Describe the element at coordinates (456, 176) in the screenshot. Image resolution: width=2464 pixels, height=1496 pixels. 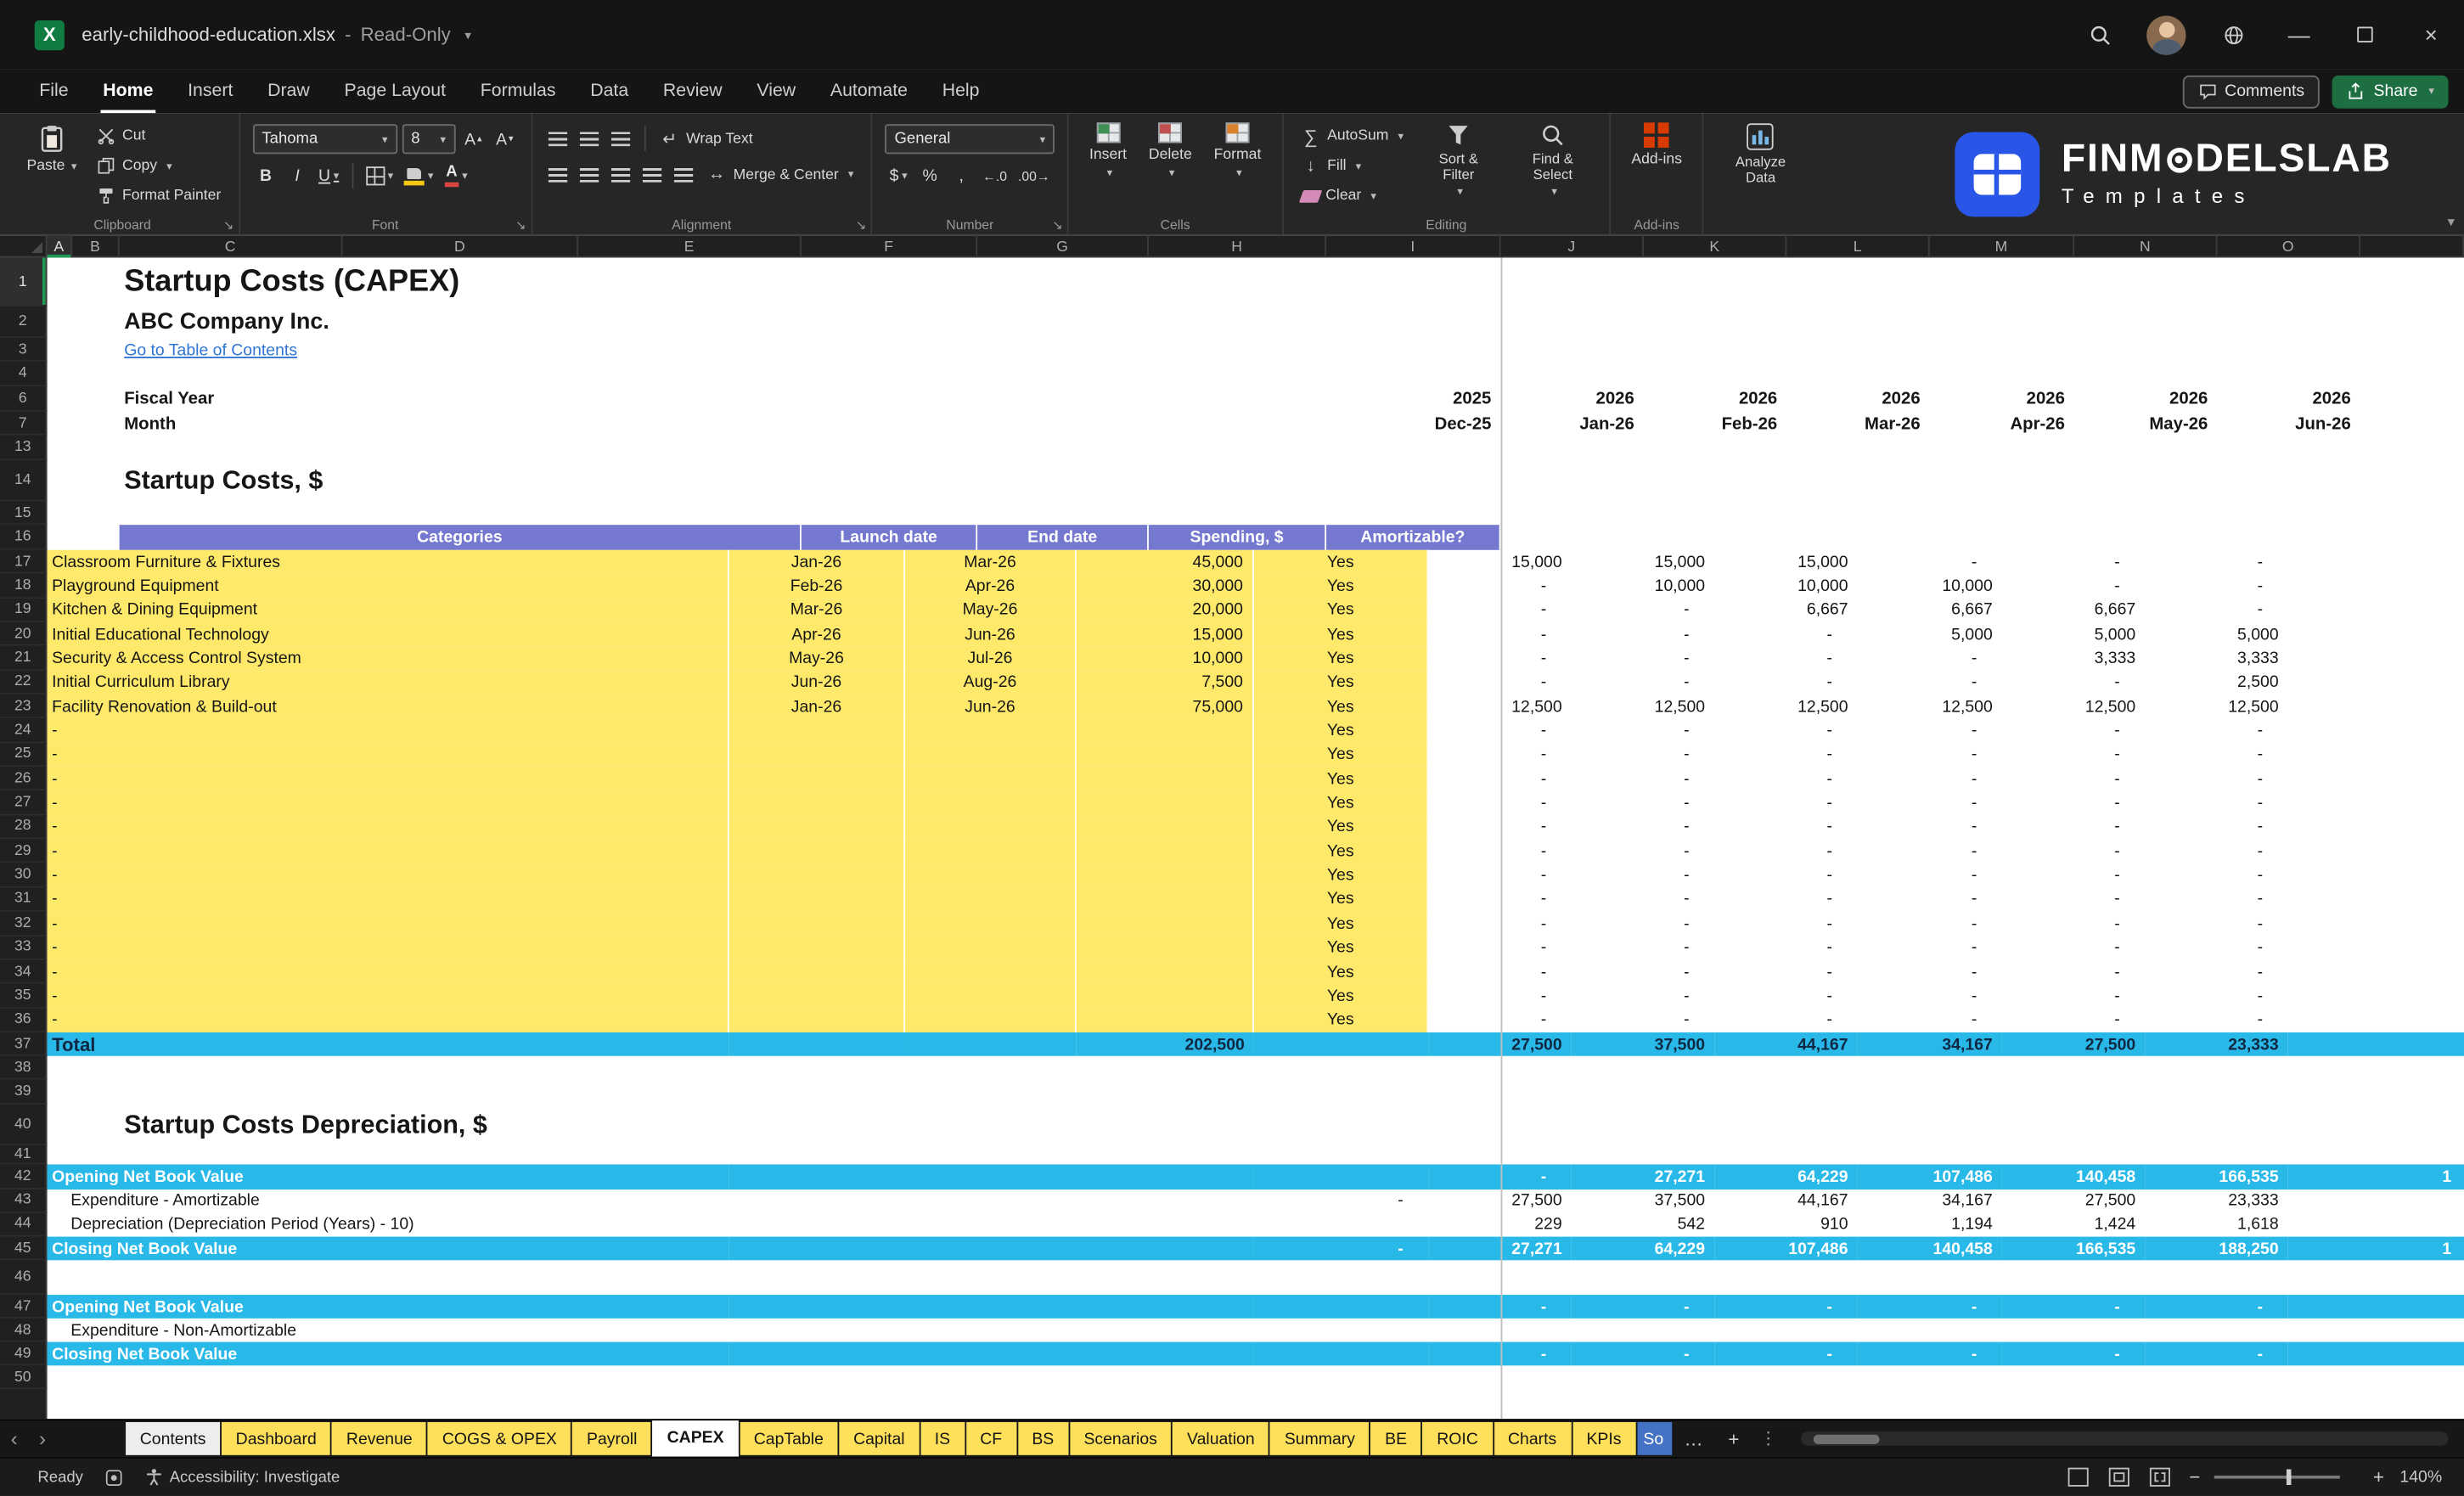
I see `font-color-button: A ▾` at that location.